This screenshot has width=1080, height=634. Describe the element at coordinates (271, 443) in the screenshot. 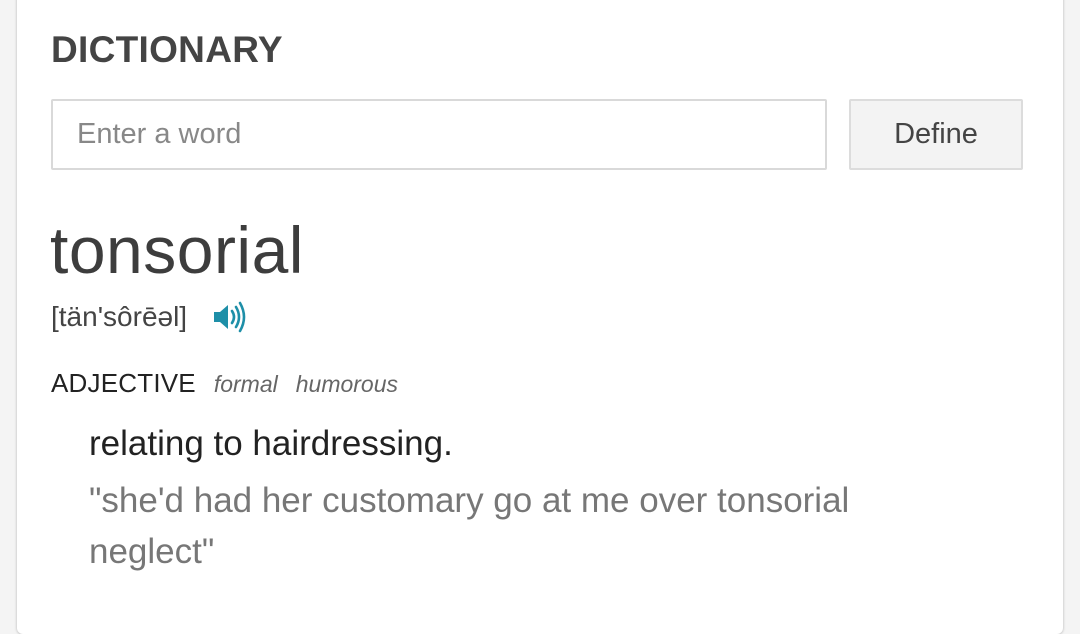

I see `definition-text: relating to hairdressing.` at that location.